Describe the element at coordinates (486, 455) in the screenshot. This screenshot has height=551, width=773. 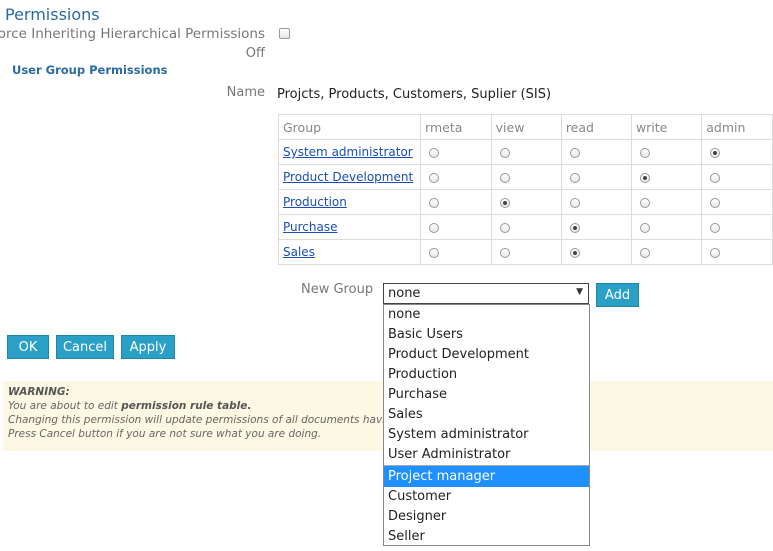
I see `dropdown-option: User Administrator` at that location.